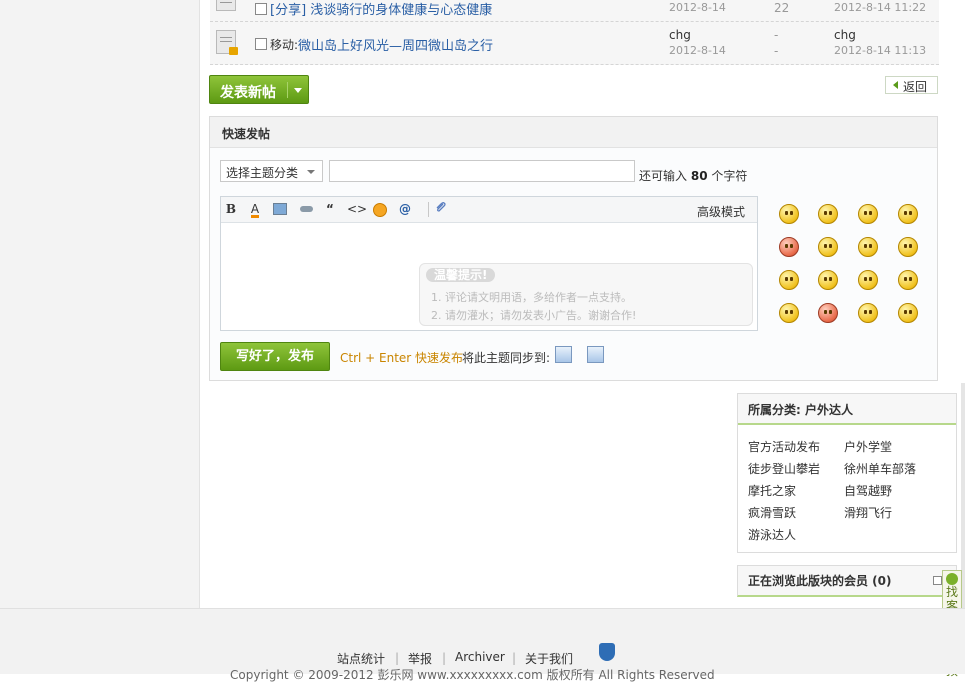 Image resolution: width=965 pixels, height=683 pixels. Describe the element at coordinates (405, 209) in the screenshot. I see `mention-button: @` at that location.